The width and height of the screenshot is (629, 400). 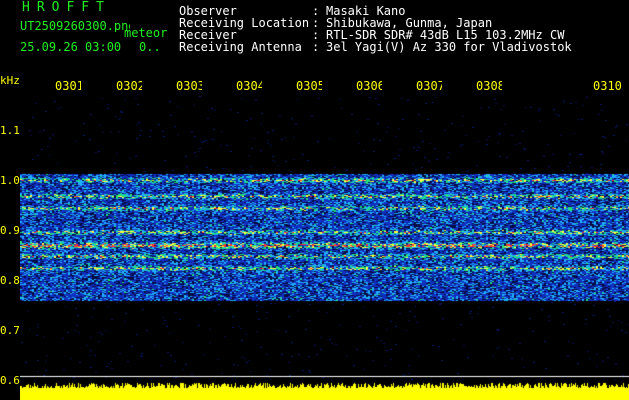 What do you see at coordinates (146, 33) in the screenshot?
I see `file-mode: meteor` at bounding box center [146, 33].